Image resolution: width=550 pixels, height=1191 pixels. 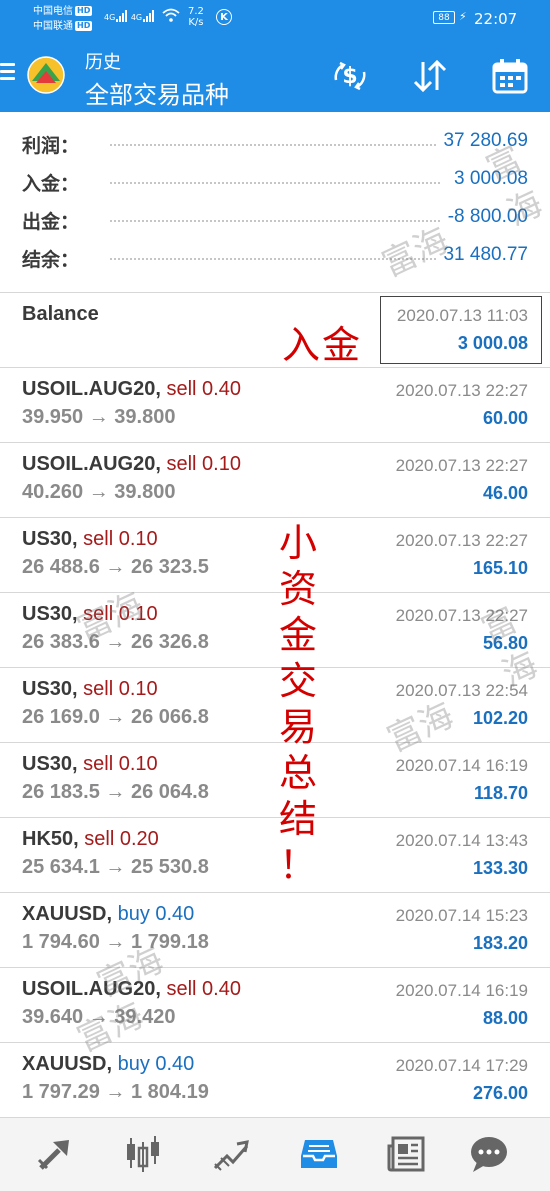 I want to click on deal-profit: 276.00, so click(x=500, y=1093).